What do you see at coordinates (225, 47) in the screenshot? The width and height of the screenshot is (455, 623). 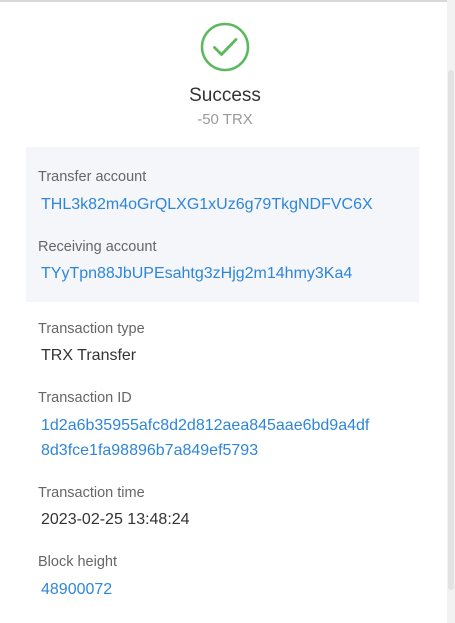 I see `check-circle-icon` at bounding box center [225, 47].